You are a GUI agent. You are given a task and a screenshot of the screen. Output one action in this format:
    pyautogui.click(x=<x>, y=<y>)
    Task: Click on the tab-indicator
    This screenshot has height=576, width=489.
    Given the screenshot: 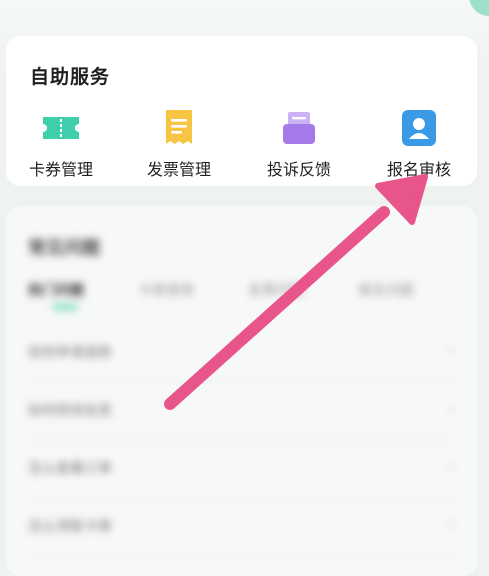 What is the action you would take?
    pyautogui.click(x=65, y=307)
    